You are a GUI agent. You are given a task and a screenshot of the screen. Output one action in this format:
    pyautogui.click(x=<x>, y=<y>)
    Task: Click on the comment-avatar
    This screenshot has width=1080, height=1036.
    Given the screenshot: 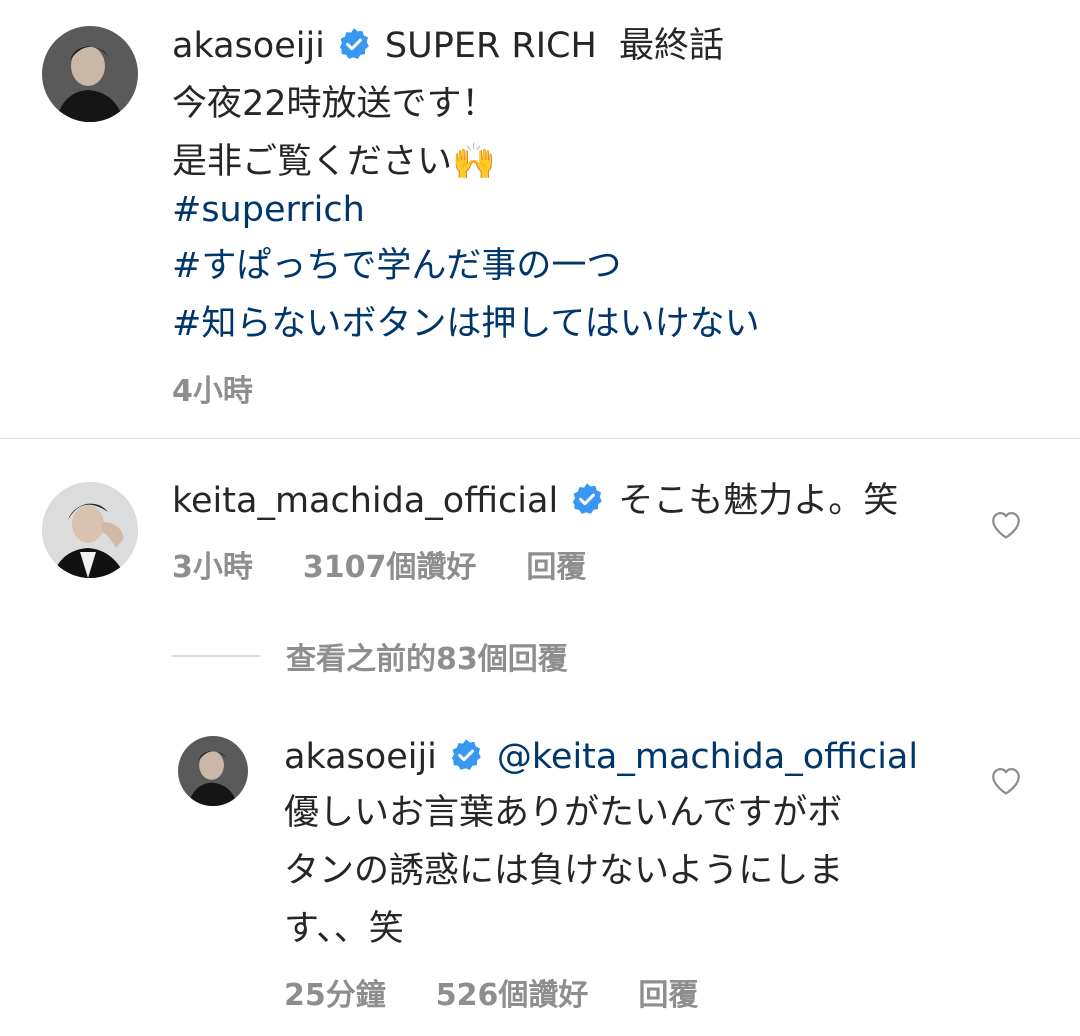 What is the action you would take?
    pyautogui.click(x=90, y=530)
    